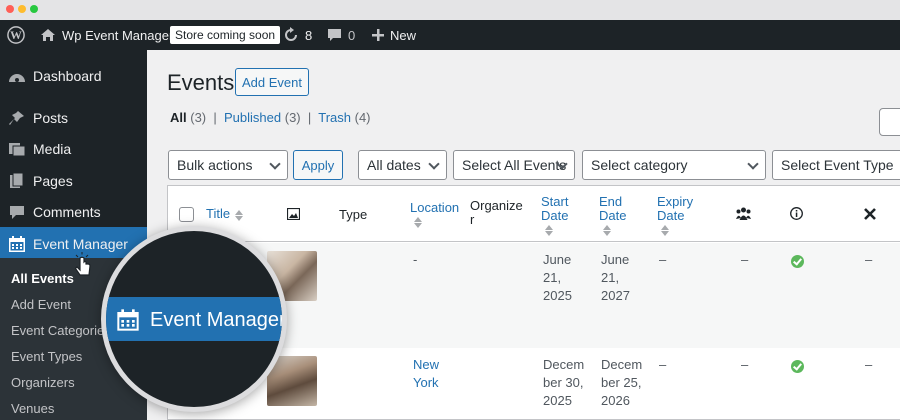  What do you see at coordinates (17, 180) in the screenshot?
I see `pages-icon` at bounding box center [17, 180].